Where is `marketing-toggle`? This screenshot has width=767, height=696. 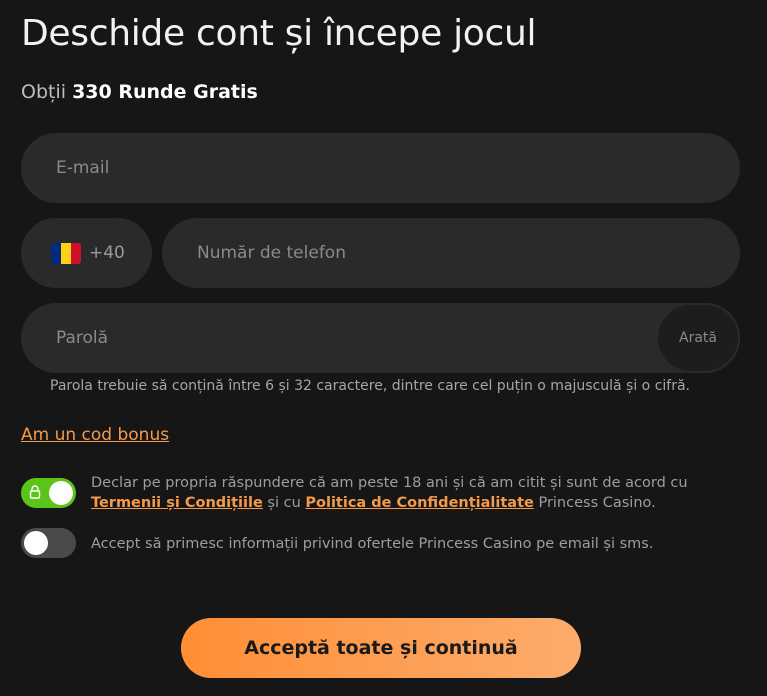 marketing-toggle is located at coordinates (48, 543).